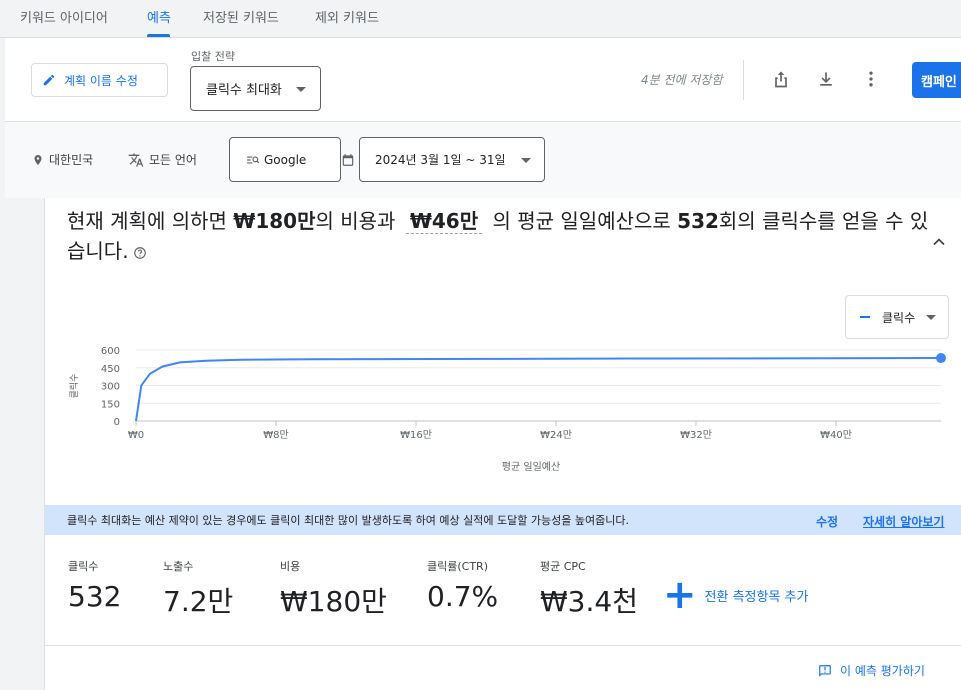 This screenshot has width=961, height=690. What do you see at coordinates (71, 160) in the screenshot?
I see `location-value: 대한민국` at bounding box center [71, 160].